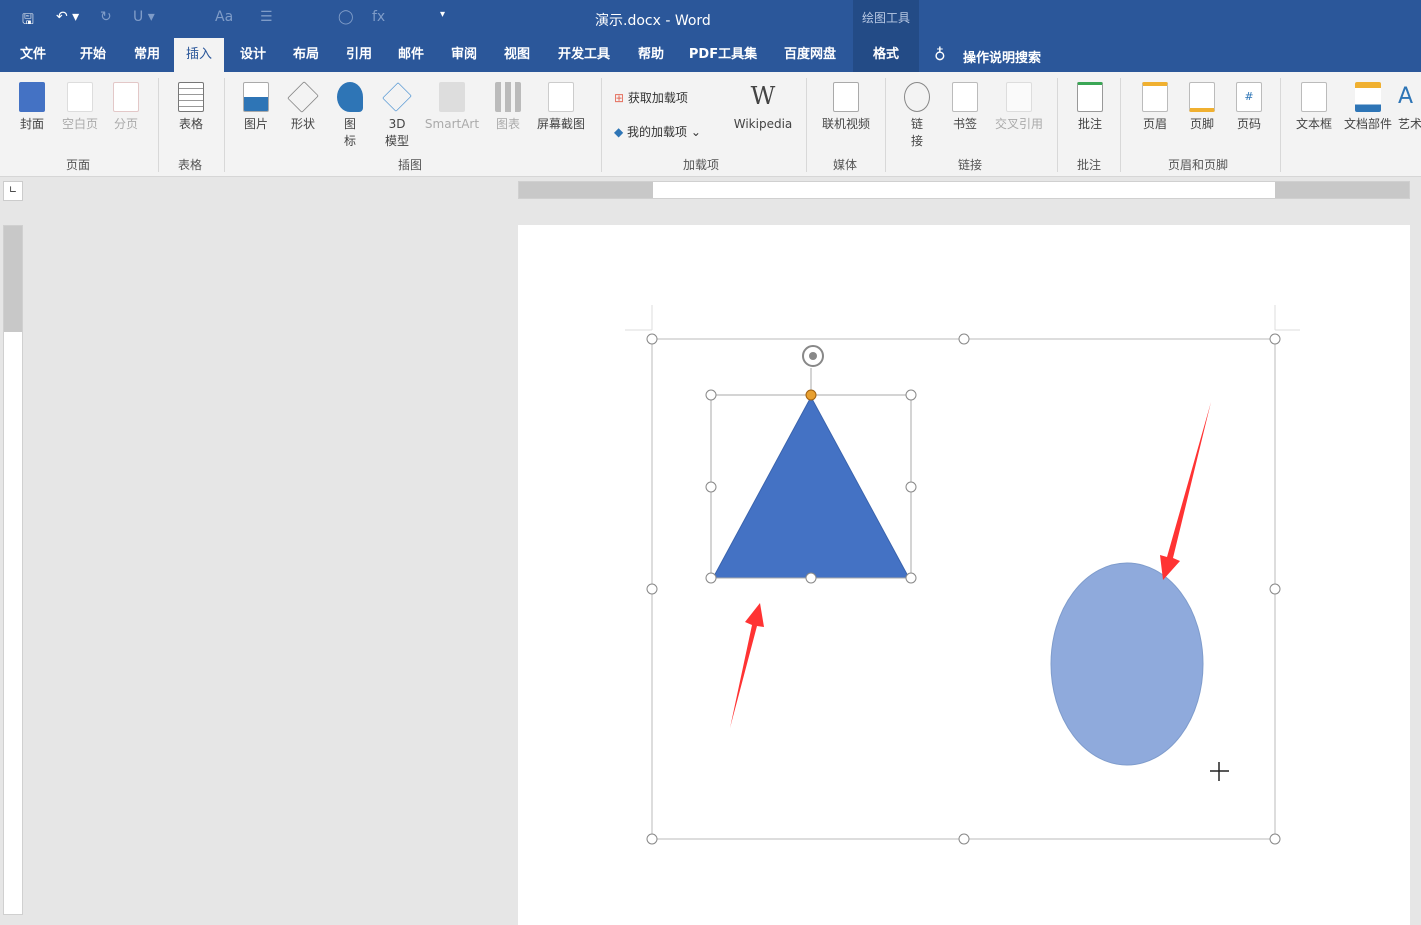 This screenshot has height=925, width=1421. I want to click on ellipse-shape, so click(1127, 664).